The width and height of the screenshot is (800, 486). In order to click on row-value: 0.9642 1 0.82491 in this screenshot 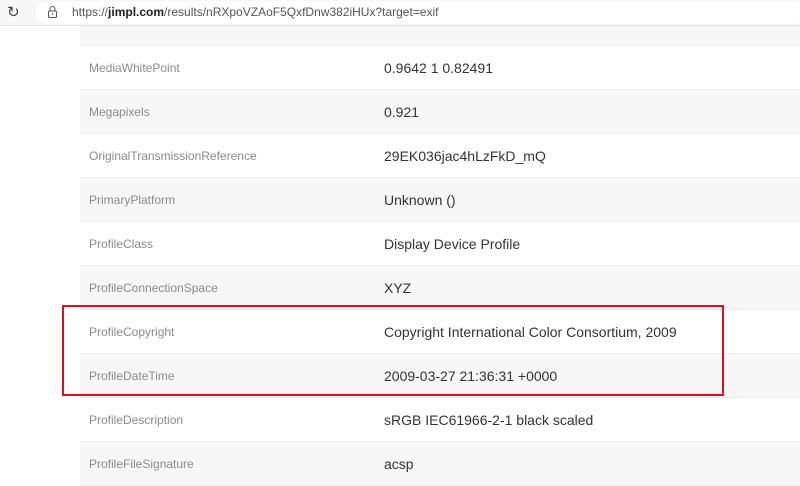, I will do `click(438, 67)`.